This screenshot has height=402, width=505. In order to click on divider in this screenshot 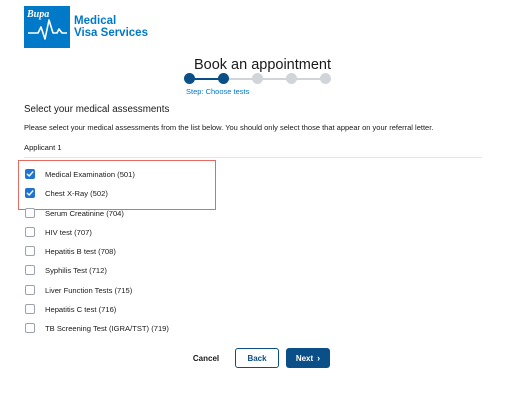, I will do `click(253, 157)`.